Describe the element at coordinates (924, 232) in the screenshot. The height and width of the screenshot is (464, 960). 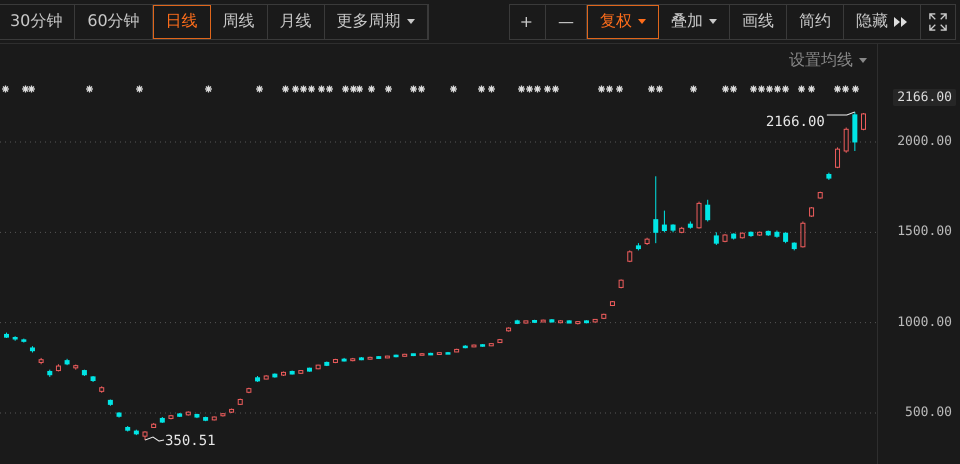
I see `price-axis-label: 1500.00` at that location.